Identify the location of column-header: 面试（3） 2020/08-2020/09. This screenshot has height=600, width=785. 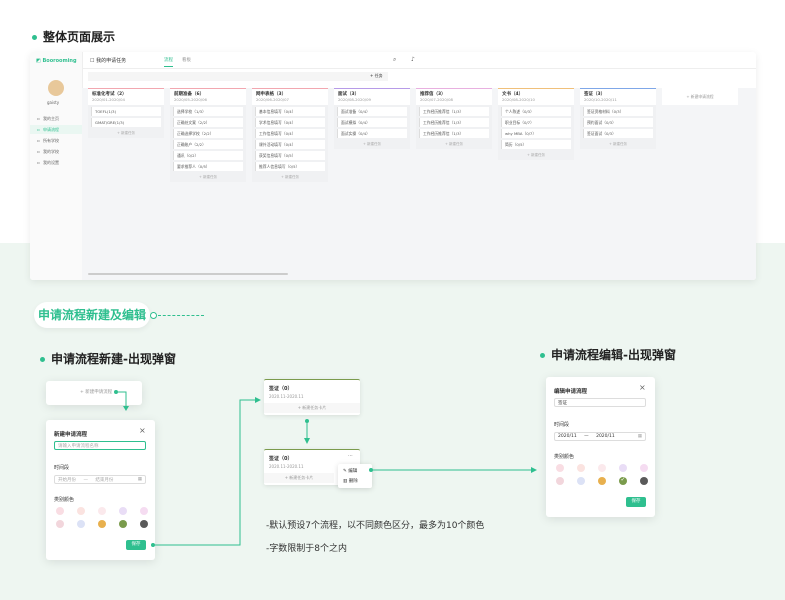
(372, 96).